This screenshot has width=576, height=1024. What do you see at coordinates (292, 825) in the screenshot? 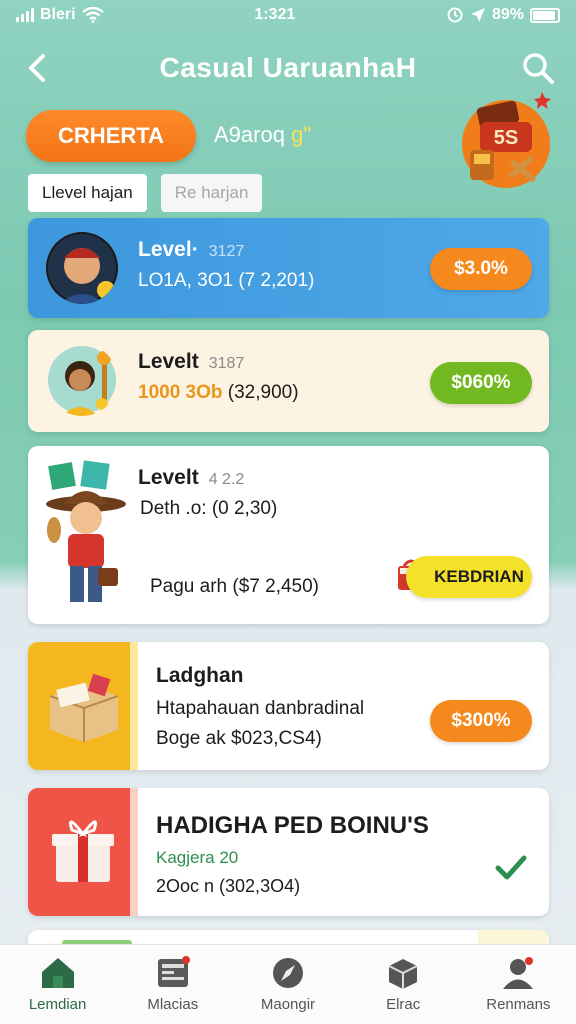
I see `card-title: HADIGHA PED BOINU'S` at bounding box center [292, 825].